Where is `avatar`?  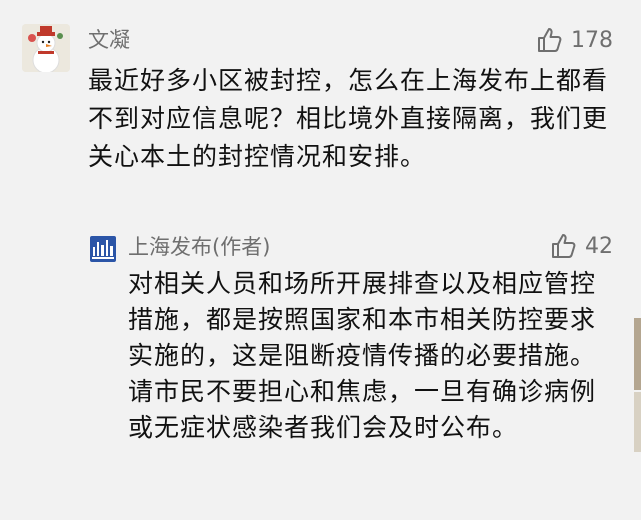 avatar is located at coordinates (46, 48).